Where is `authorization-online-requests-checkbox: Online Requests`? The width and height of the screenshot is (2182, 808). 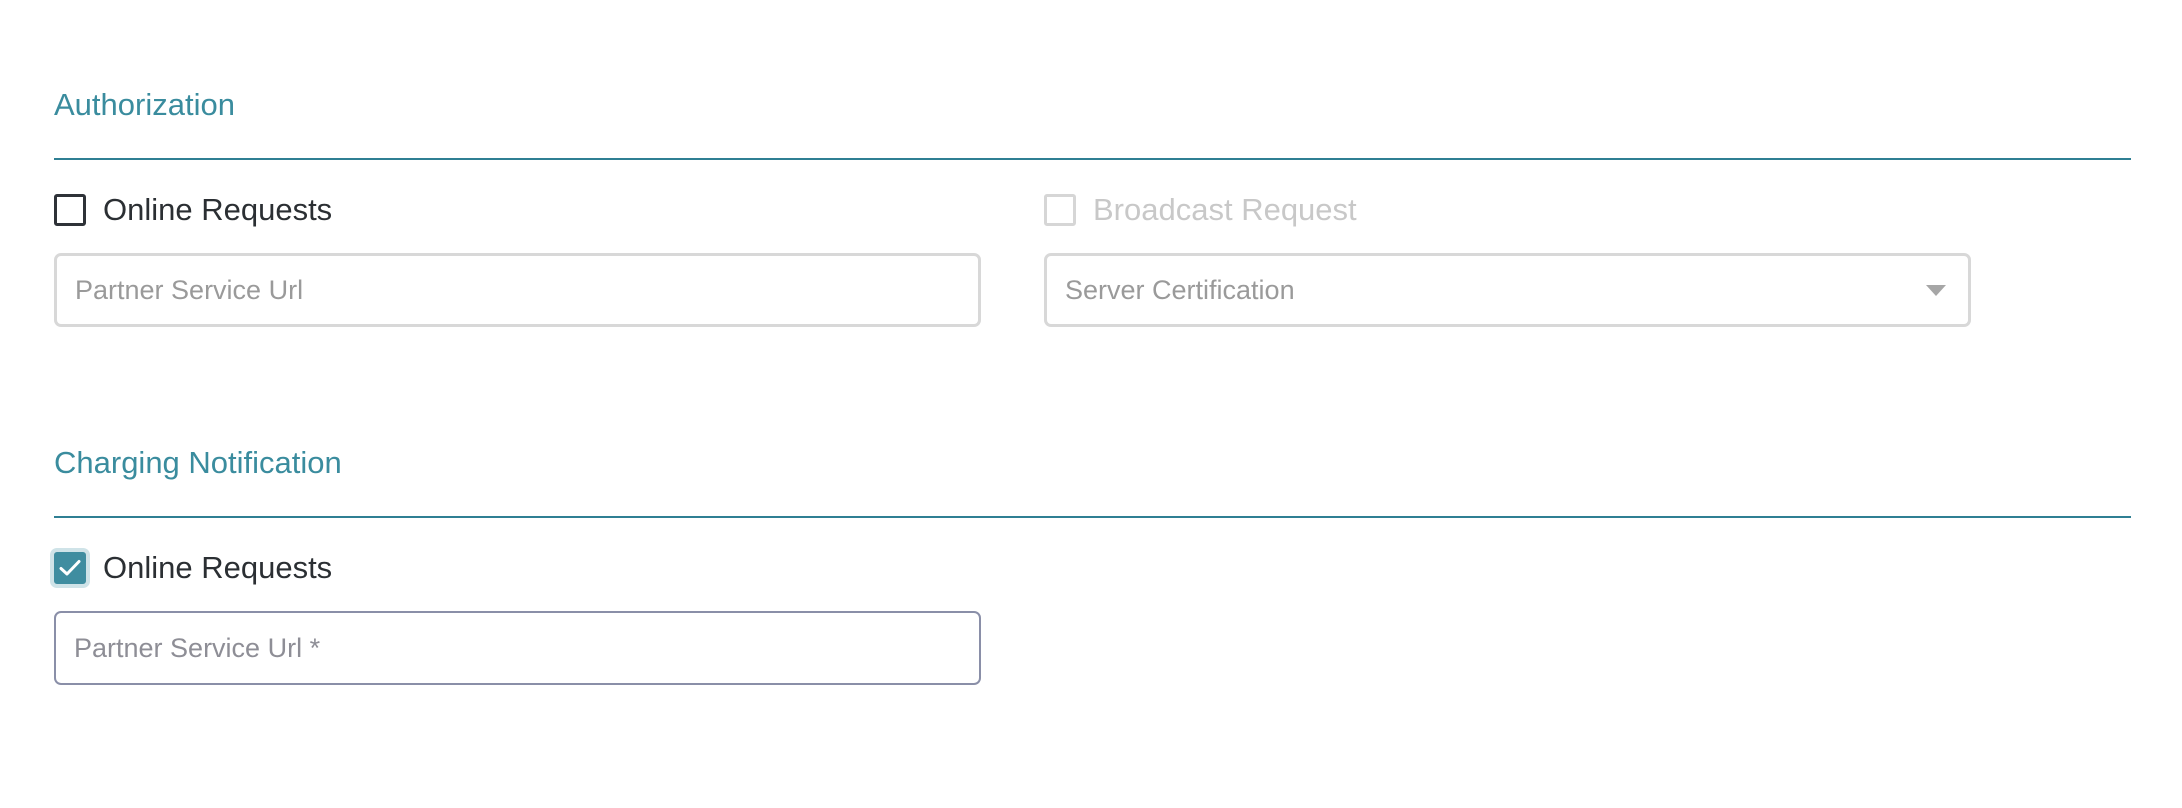 authorization-online-requests-checkbox: Online Requests is located at coordinates (193, 210).